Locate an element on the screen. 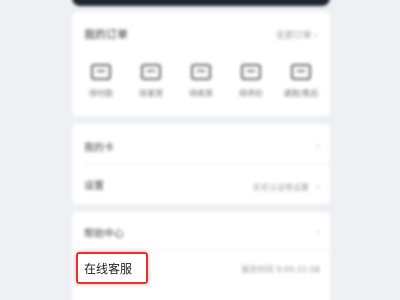 The image size is (400, 300). truck-icon is located at coordinates (201, 72).